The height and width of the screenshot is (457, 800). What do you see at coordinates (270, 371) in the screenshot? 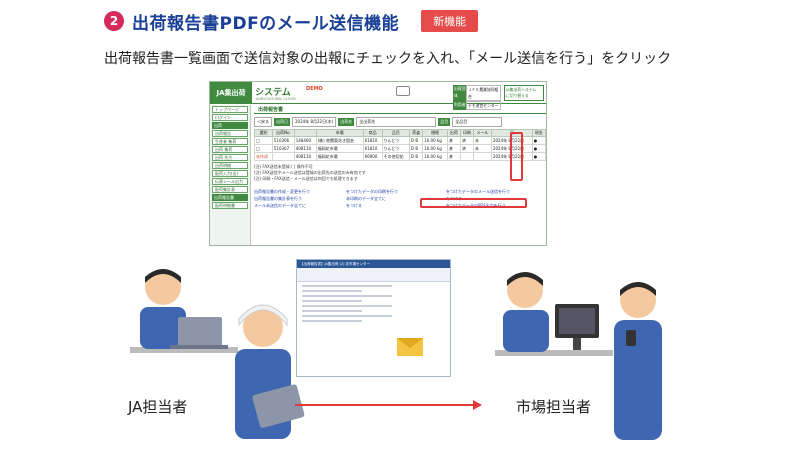
I see `ja-staff-tablet-illustration` at bounding box center [270, 371].